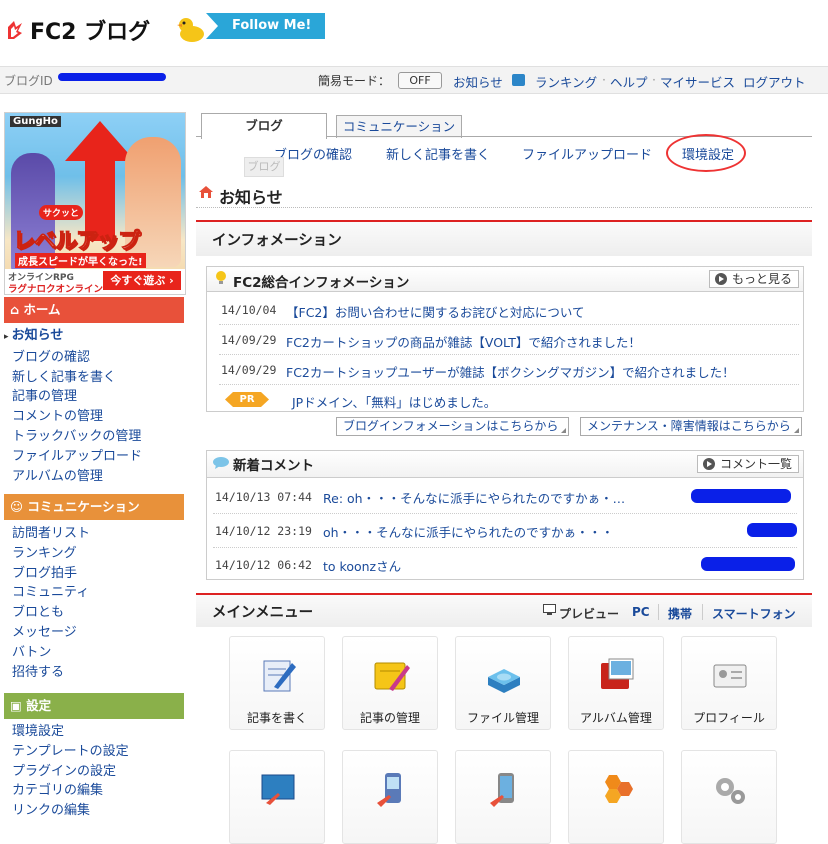  Describe the element at coordinates (77, 457) in the screenshot. I see `sidebar-item-file-upload: ファイルアップロード` at that location.